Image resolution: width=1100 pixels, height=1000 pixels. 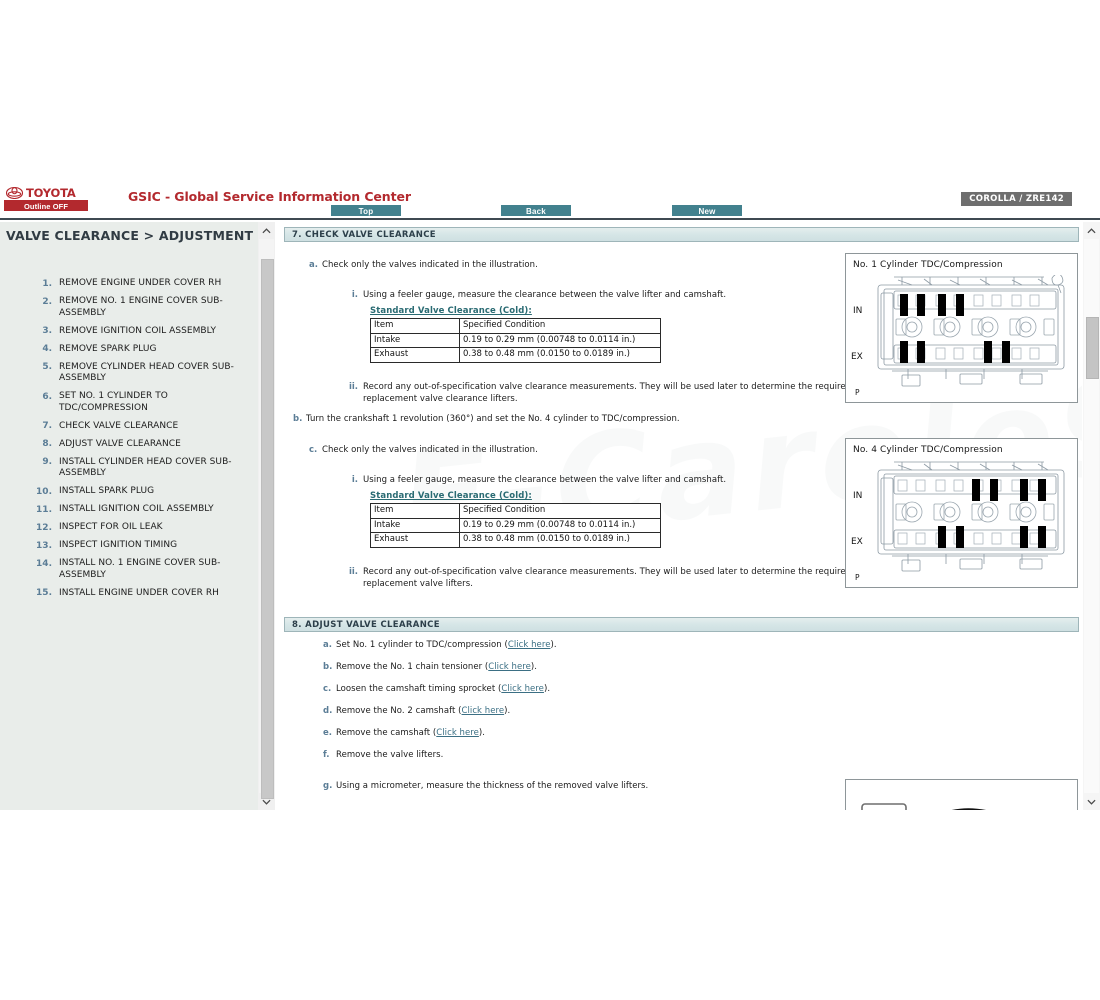 I want to click on spec-table-1-cell: Exhaust, so click(x=415, y=355).